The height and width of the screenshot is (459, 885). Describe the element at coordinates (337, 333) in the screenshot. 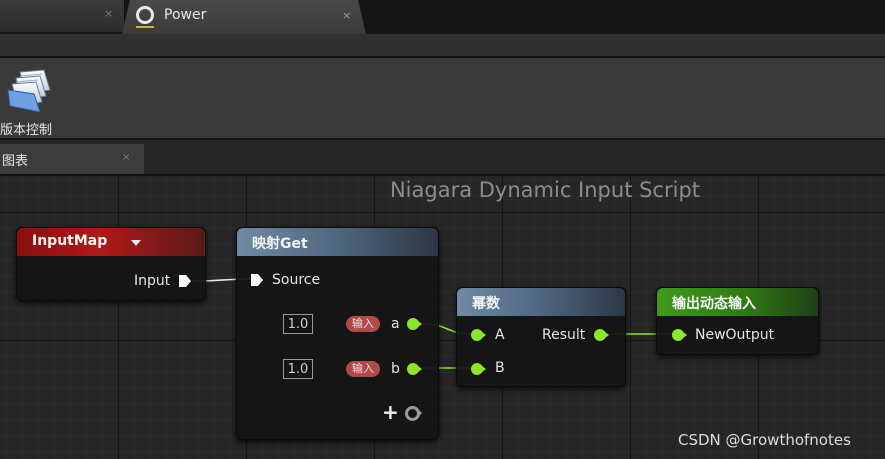

I see `node-map-get: 映射Get Source 1.0 输入 a 1.0 输入 b +` at that location.